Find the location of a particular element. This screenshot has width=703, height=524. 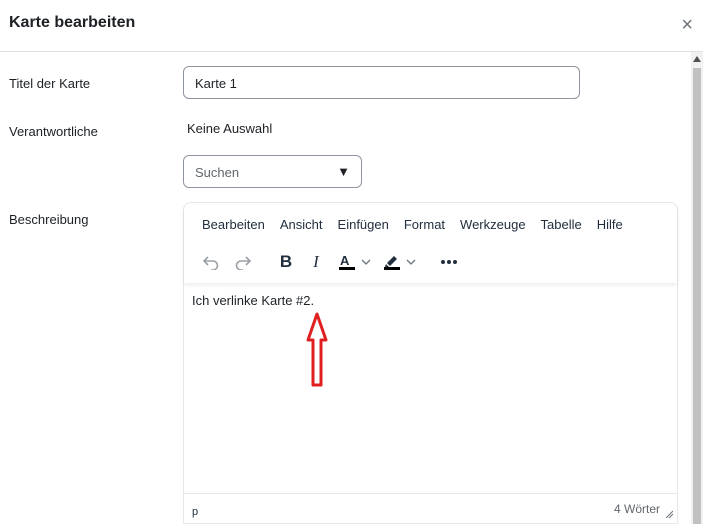

redo-icon is located at coordinates (243, 262).